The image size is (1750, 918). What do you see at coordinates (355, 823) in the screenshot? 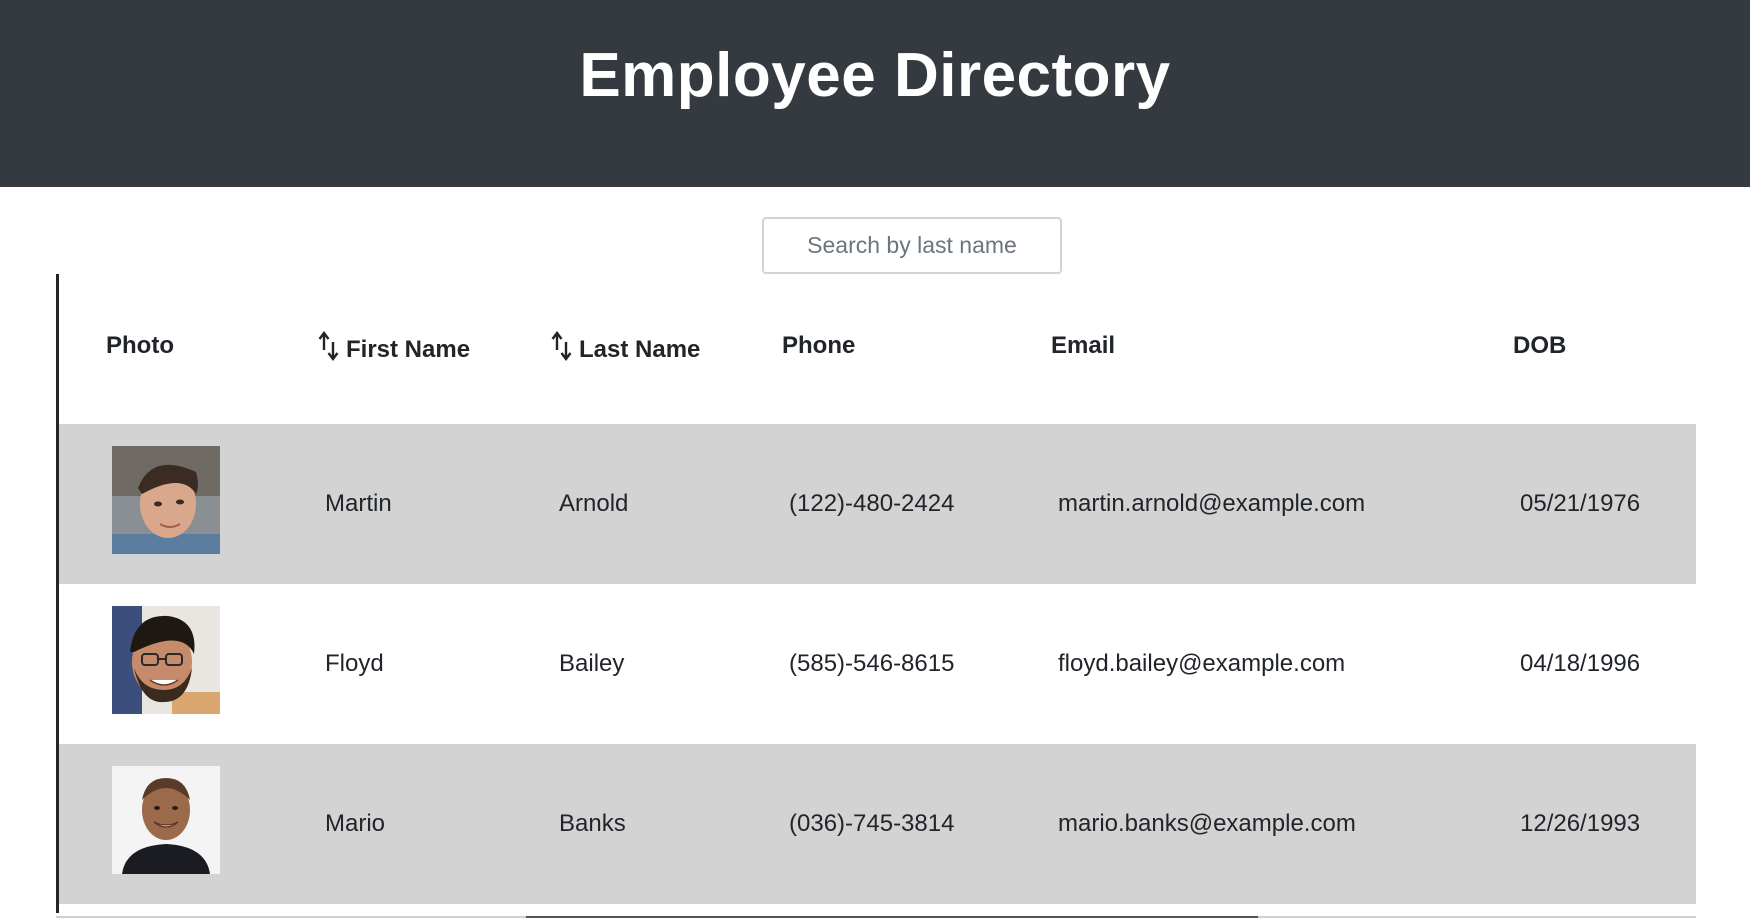
I see `first-name-cell: Mario` at bounding box center [355, 823].